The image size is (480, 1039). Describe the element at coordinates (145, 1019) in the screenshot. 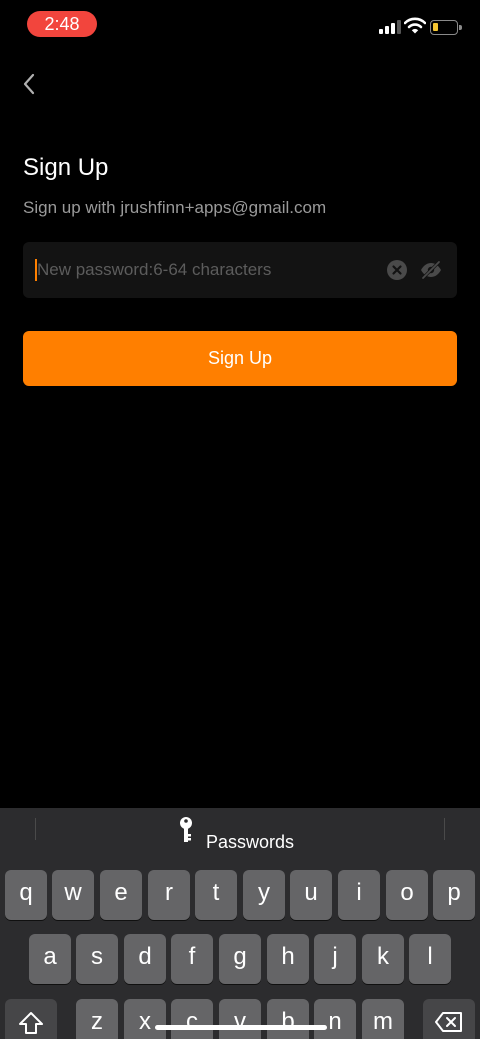

I see `key-x: x` at that location.